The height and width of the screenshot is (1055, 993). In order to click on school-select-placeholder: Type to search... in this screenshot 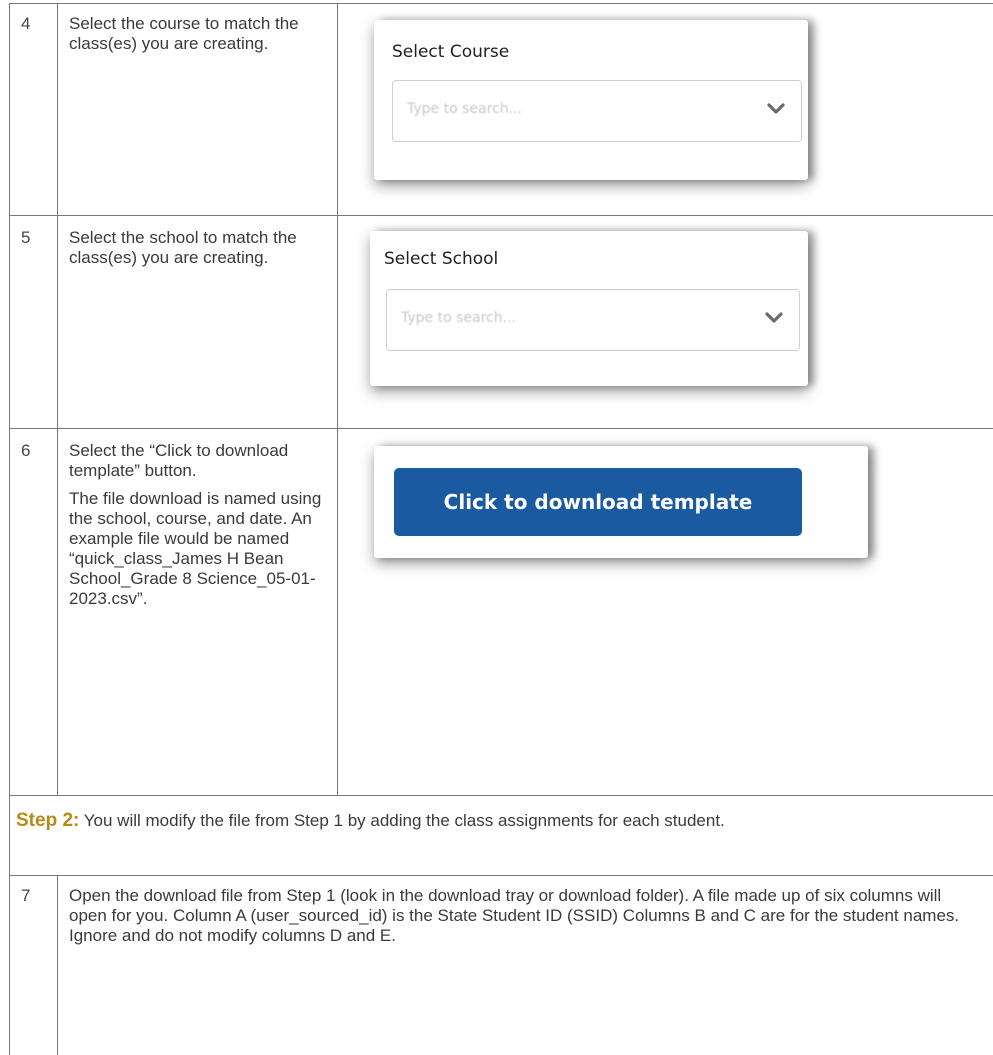, I will do `click(458, 318)`.